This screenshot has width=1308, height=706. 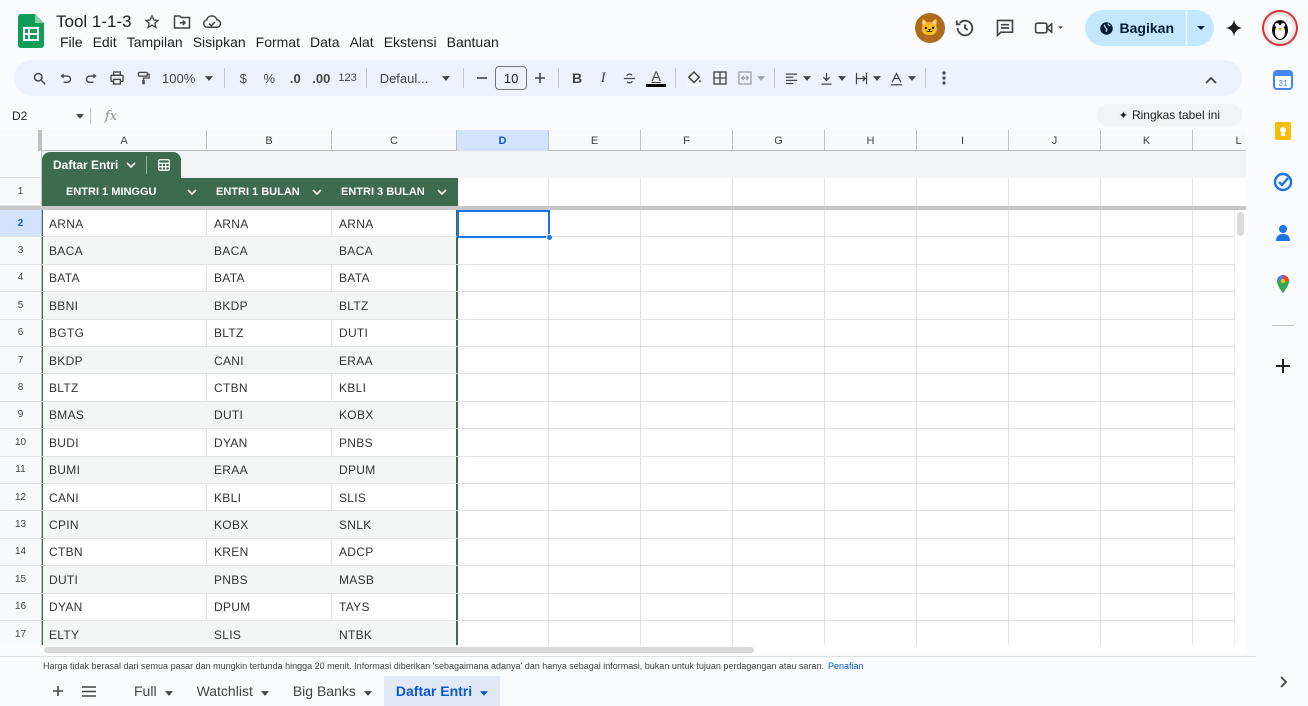 I want to click on column-header-i: I, so click(x=963, y=140).